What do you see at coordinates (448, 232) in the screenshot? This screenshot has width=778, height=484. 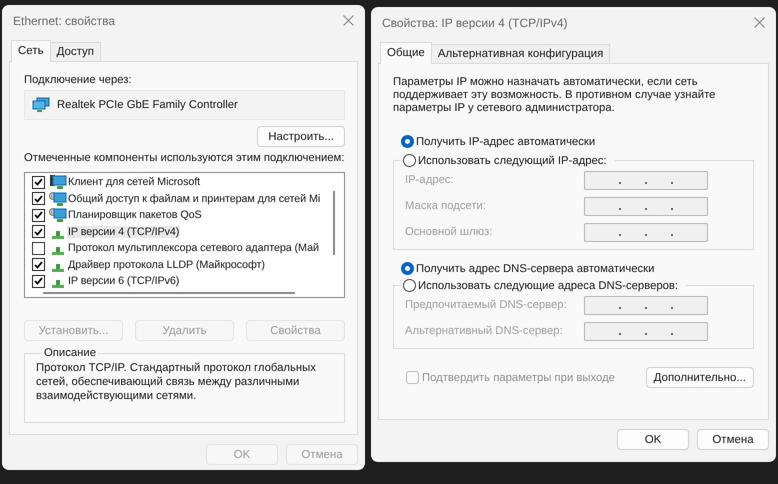 I see `field-label: Основной шлюз:` at bounding box center [448, 232].